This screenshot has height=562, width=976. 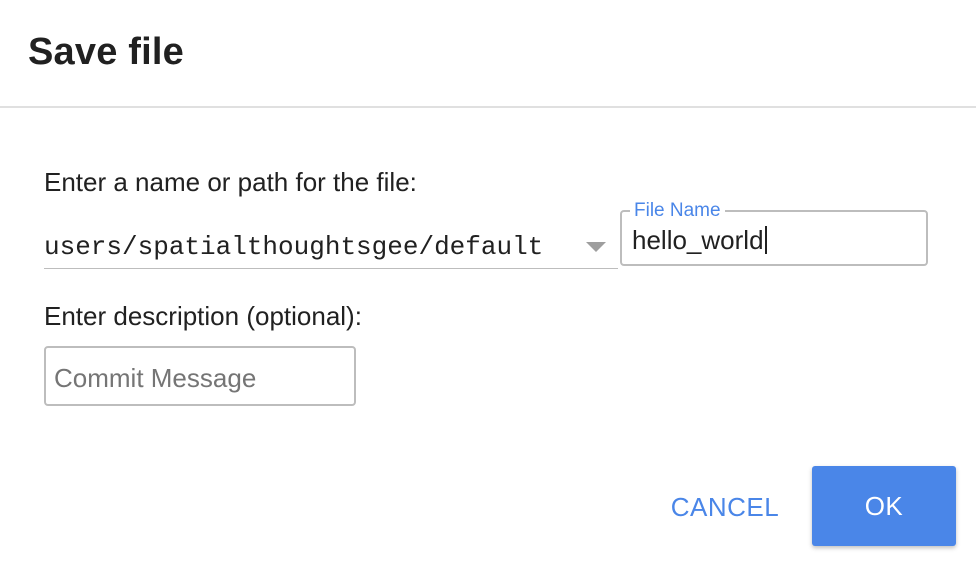 What do you see at coordinates (596, 247) in the screenshot?
I see `caret-down-icon` at bounding box center [596, 247].